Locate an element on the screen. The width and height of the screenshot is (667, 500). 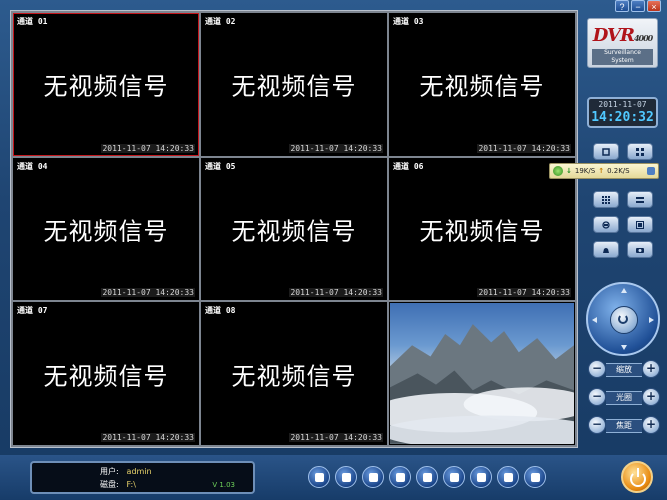
upload-rate: 0.2K/S is located at coordinates (618, 171).